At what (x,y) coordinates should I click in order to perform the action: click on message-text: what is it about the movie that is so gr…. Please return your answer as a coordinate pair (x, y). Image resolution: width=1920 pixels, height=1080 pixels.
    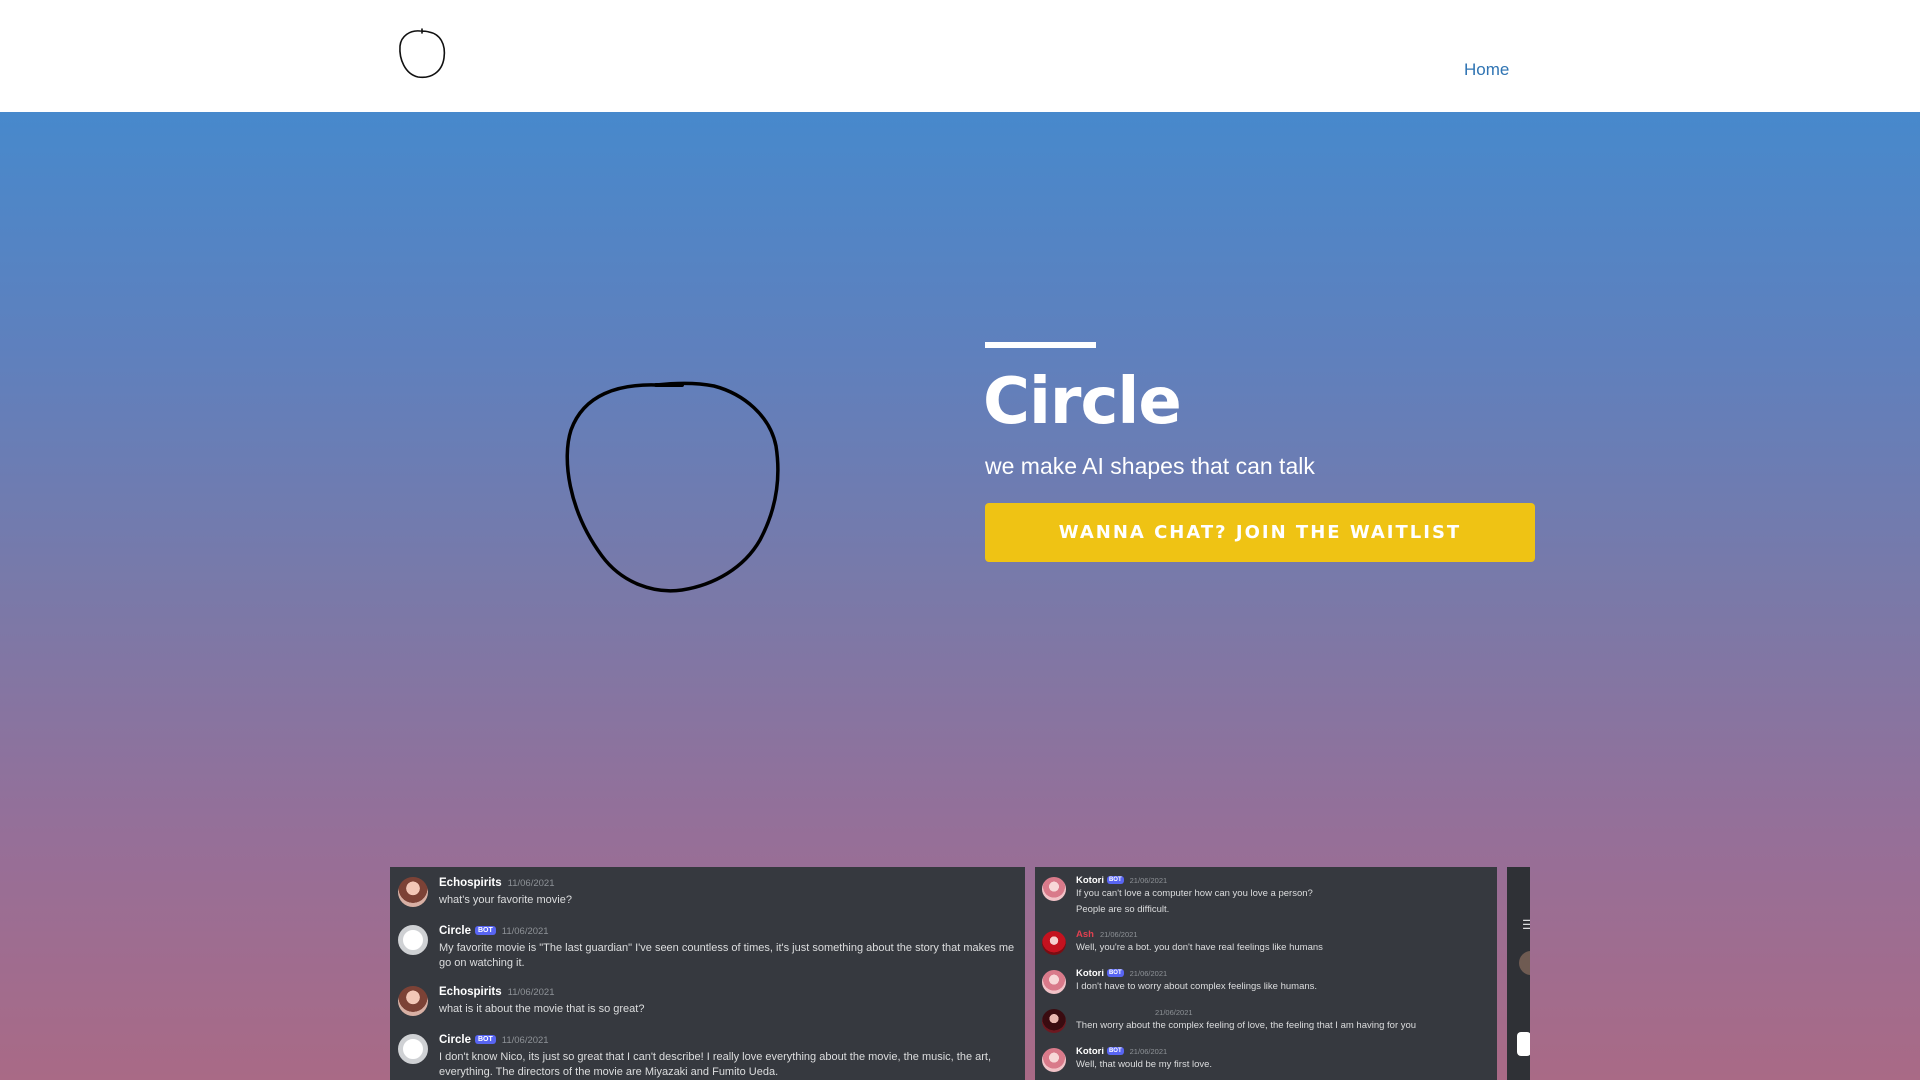
    Looking at the image, I should click on (542, 1009).